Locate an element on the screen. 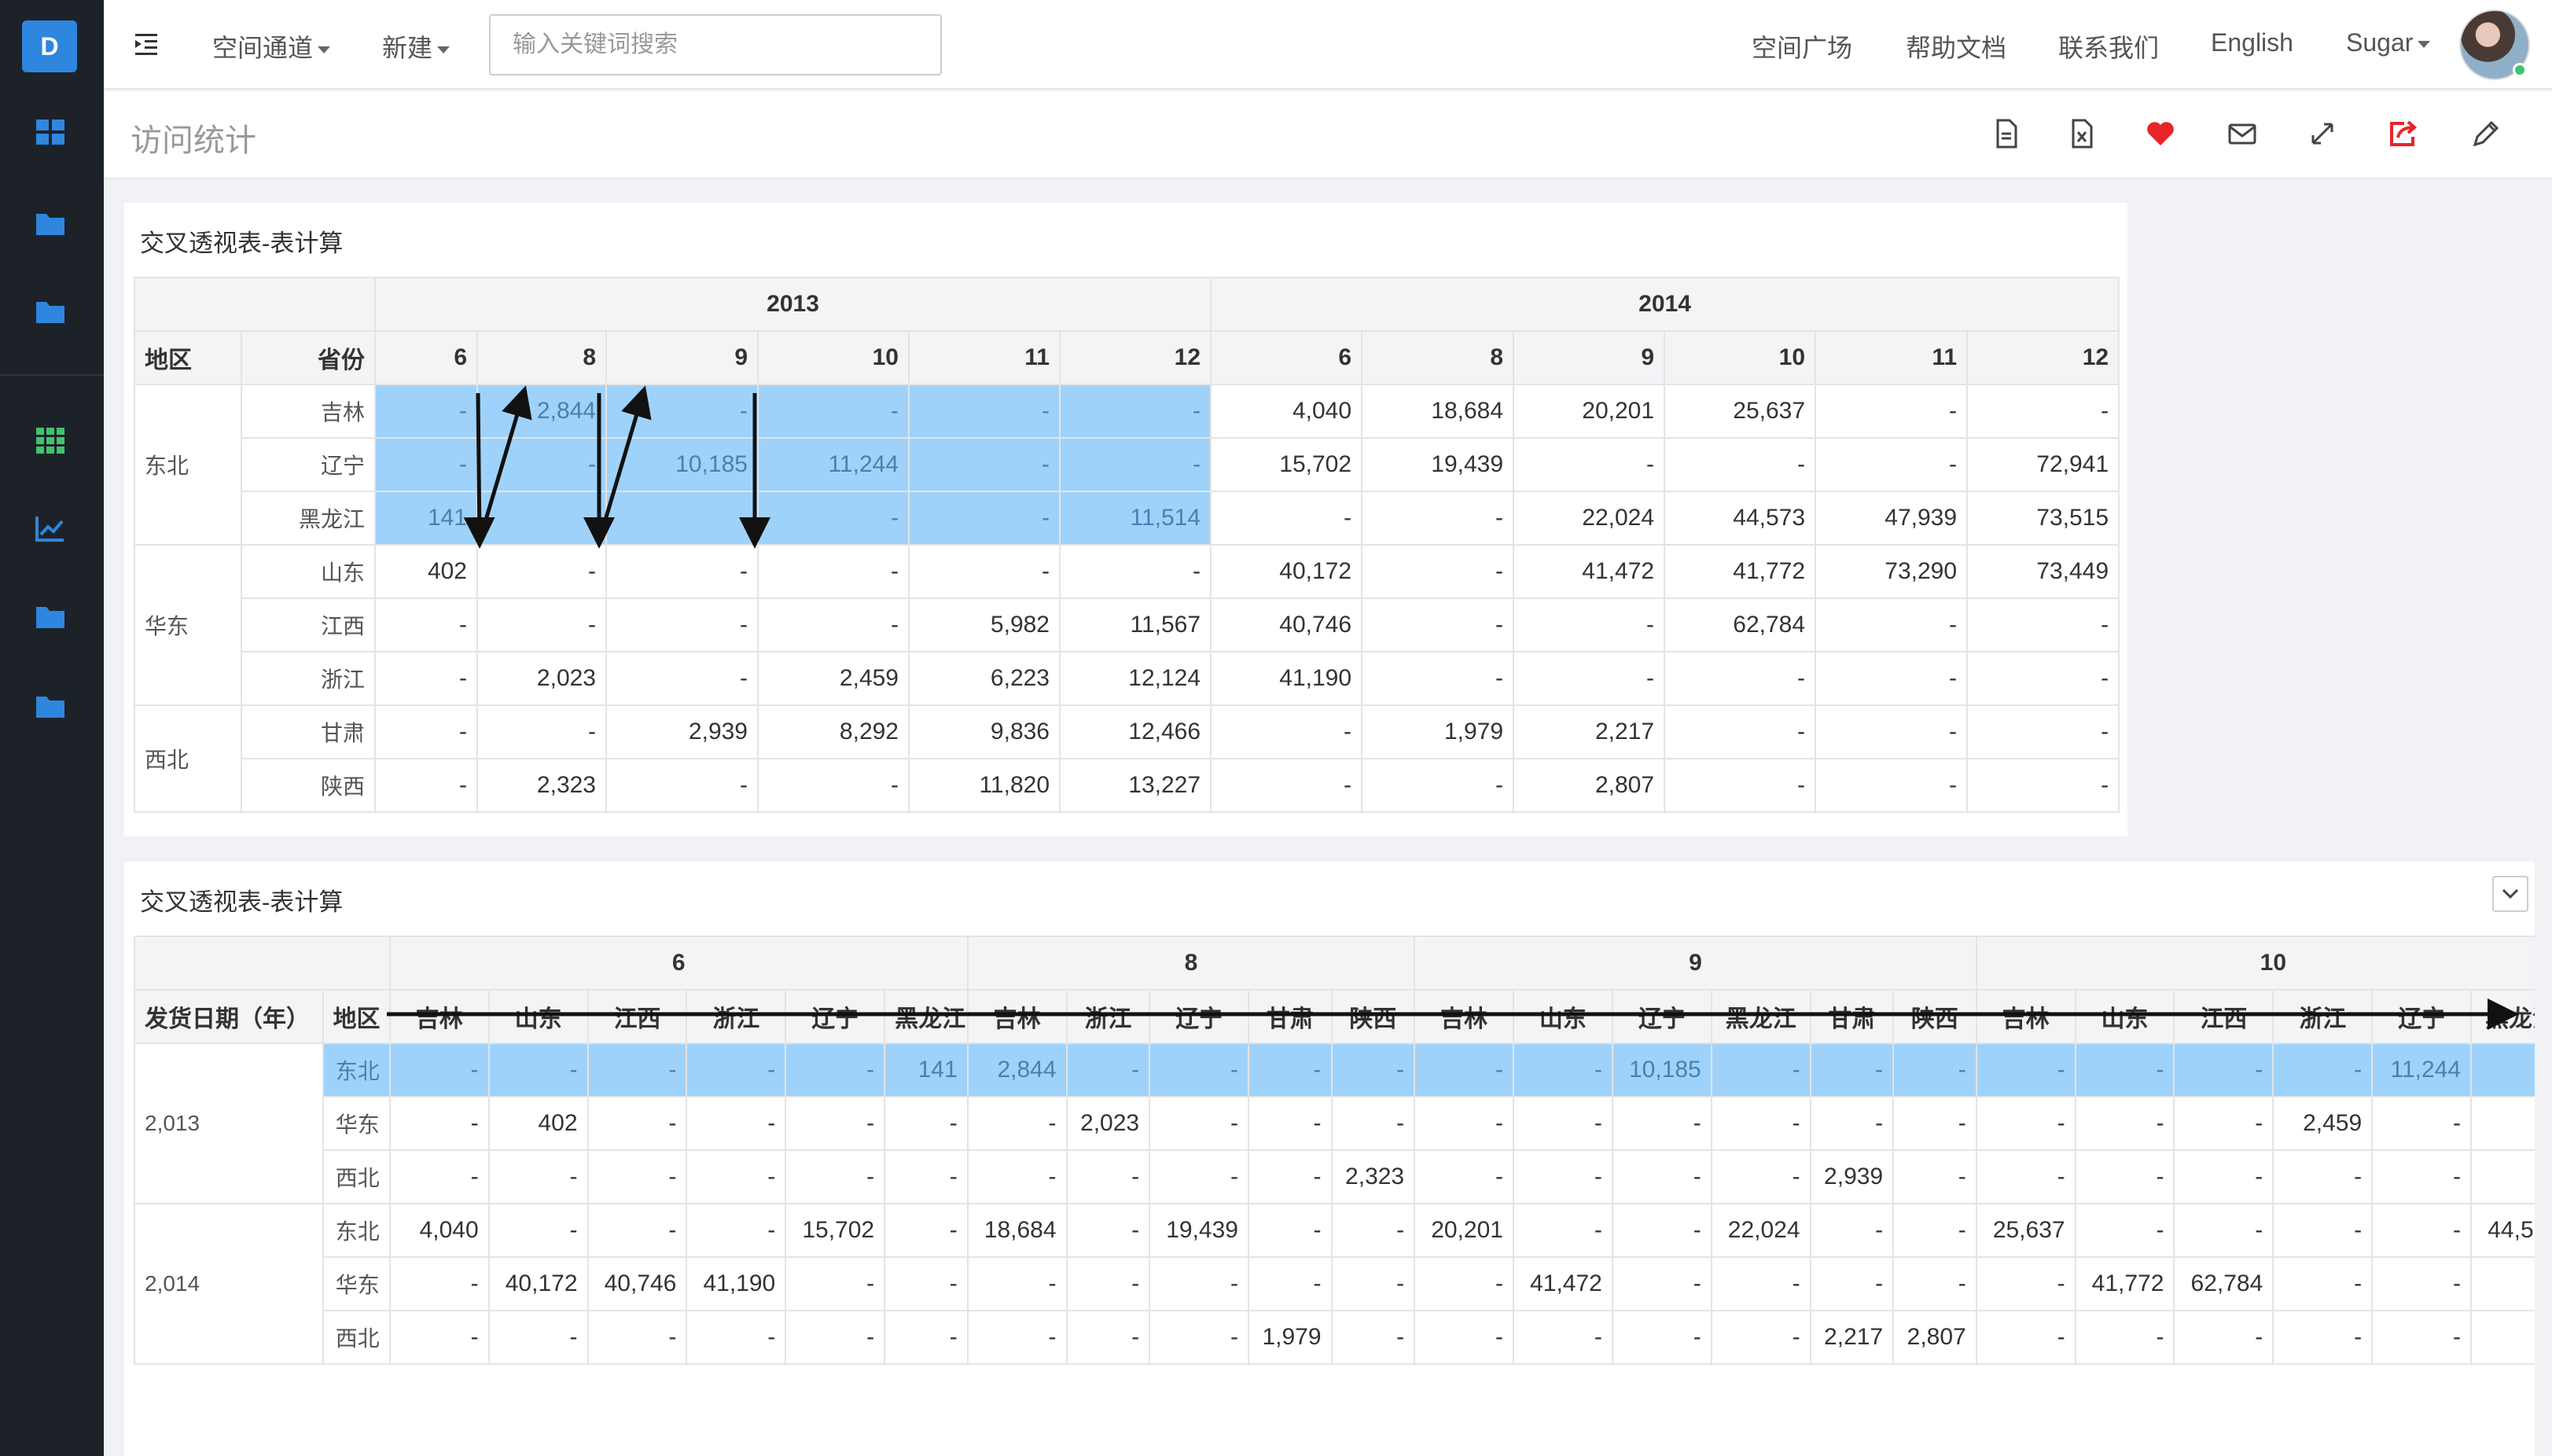  value-cell: 1,979 is located at coordinates (1290, 1337).